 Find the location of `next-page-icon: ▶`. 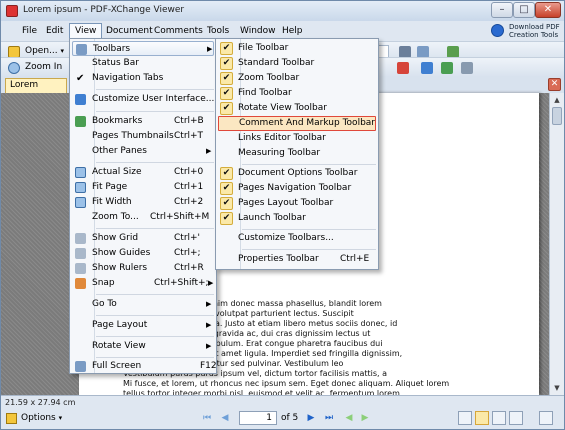

next-page-icon: ▶ is located at coordinates (311, 418).